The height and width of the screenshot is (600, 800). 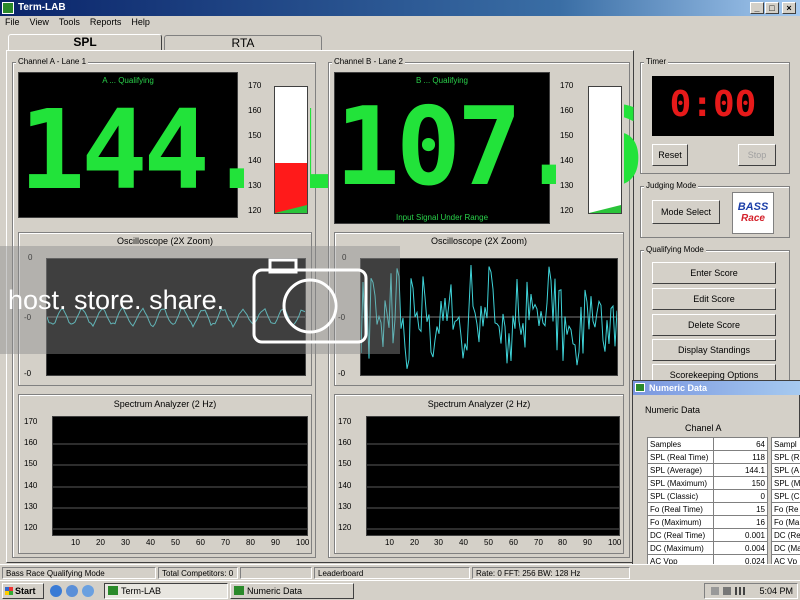 I want to click on timer-readout: 0:00, so click(x=713, y=106).